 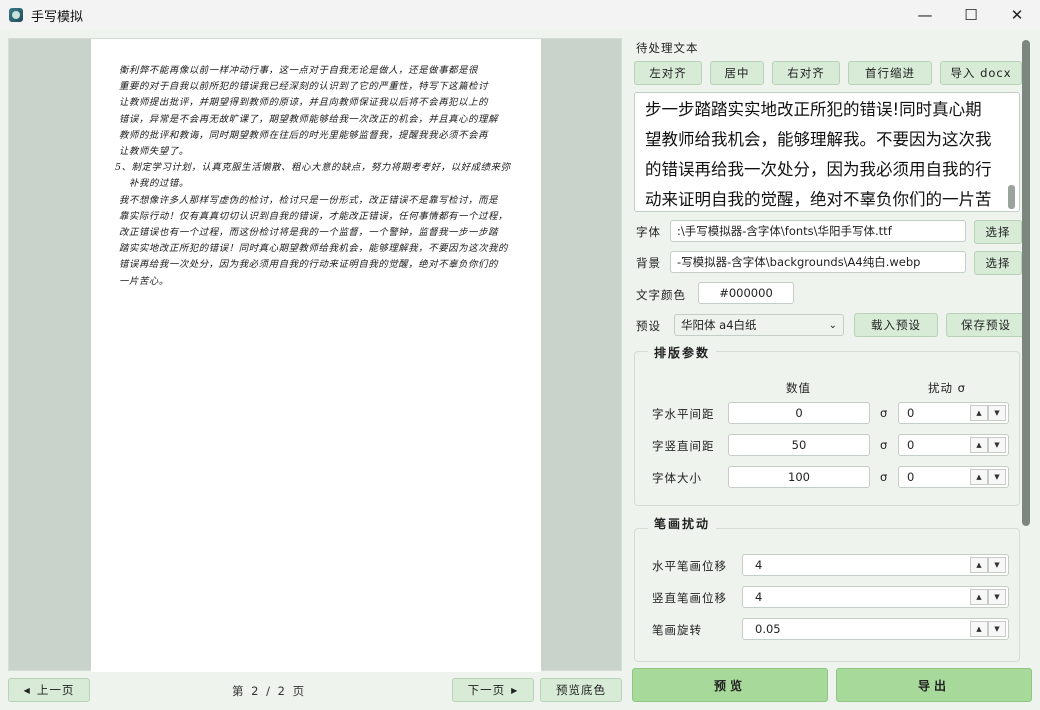 I want to click on h-spacing-input: 0, so click(x=799, y=413).